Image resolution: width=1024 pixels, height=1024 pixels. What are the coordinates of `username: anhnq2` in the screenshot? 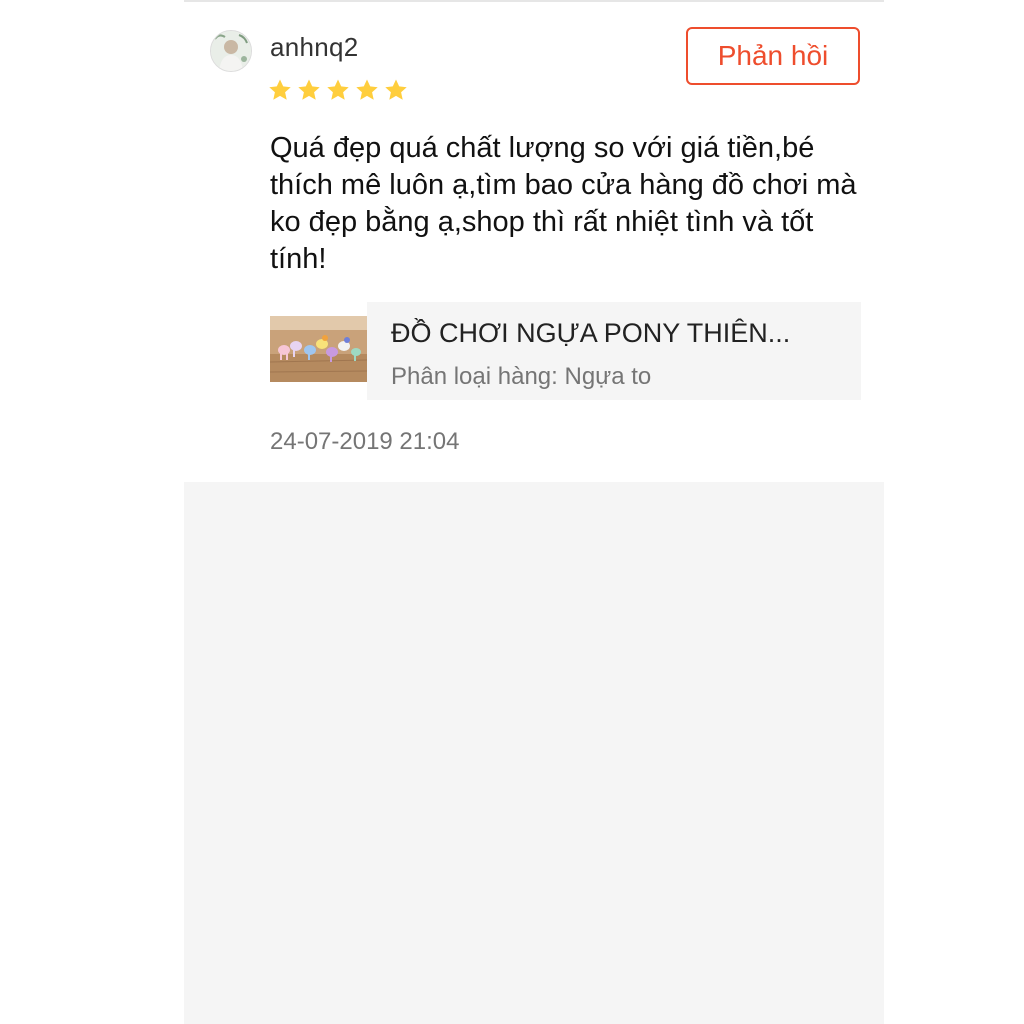 It's located at (314, 47).